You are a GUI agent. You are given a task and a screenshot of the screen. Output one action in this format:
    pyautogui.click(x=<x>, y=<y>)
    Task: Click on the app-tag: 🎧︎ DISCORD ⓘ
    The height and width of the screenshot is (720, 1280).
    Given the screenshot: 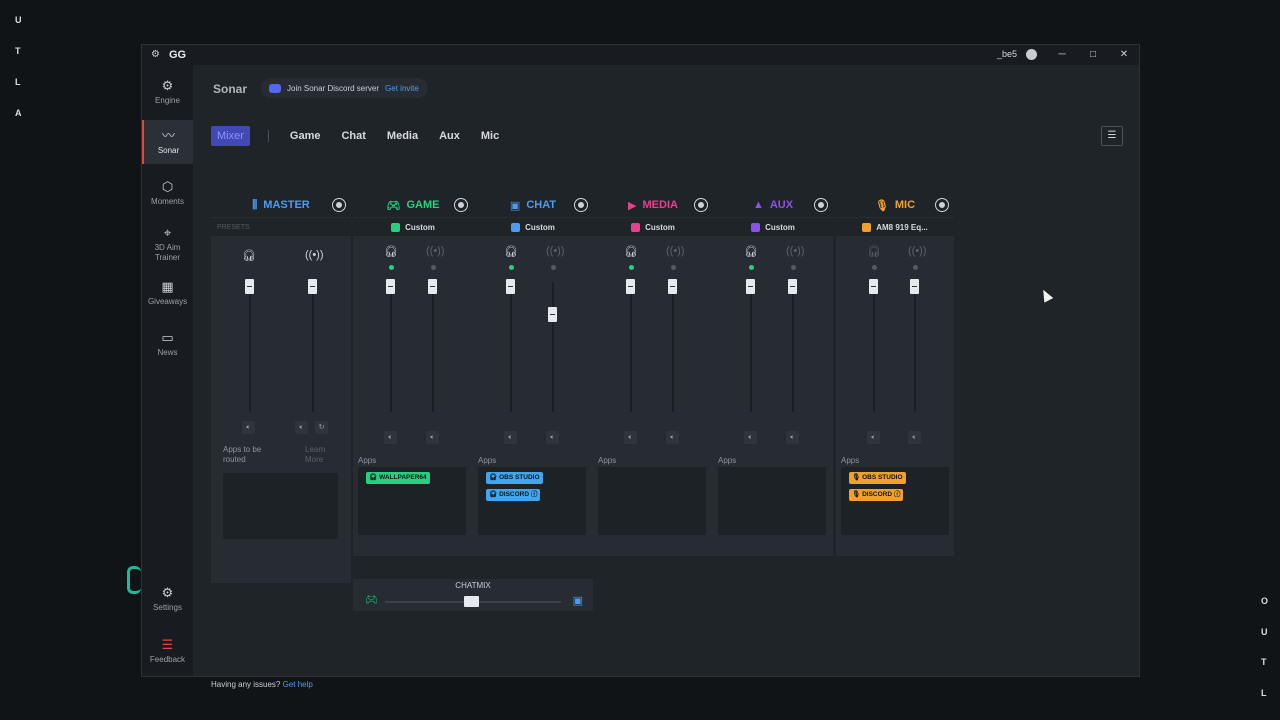 What is the action you would take?
    pyautogui.click(x=513, y=495)
    